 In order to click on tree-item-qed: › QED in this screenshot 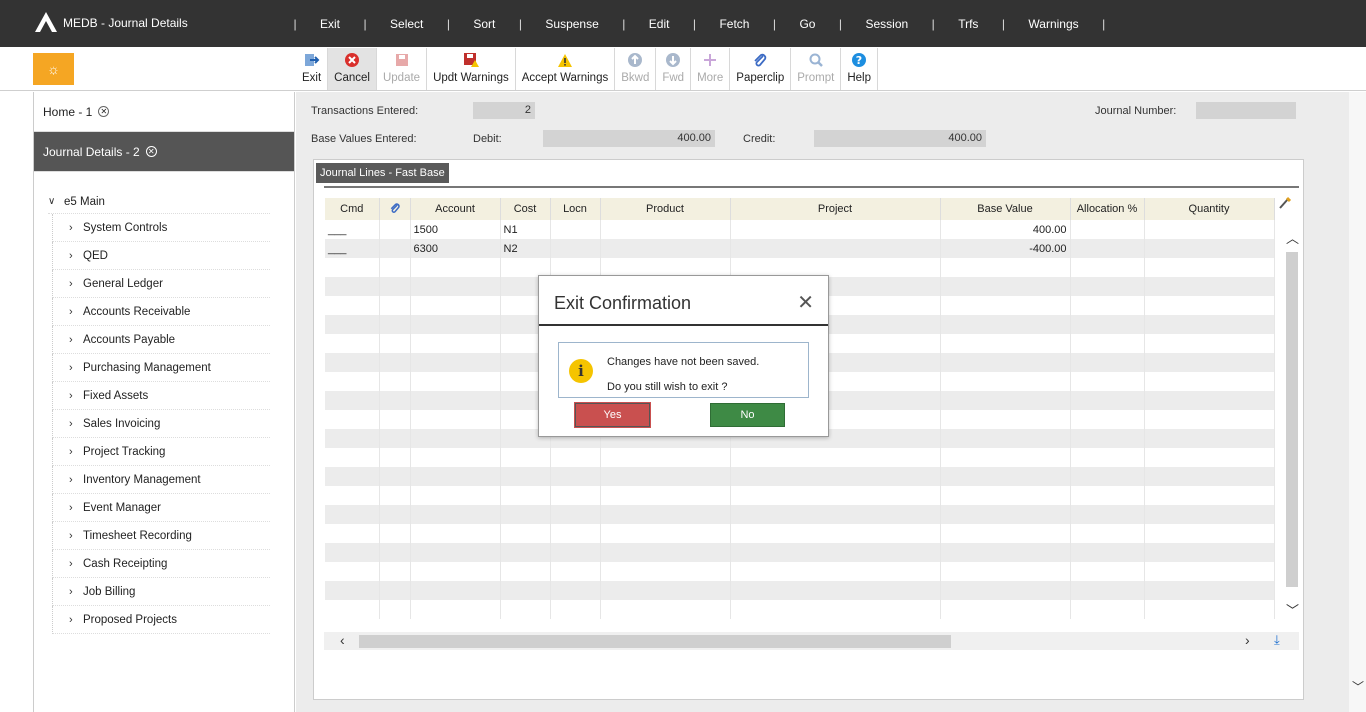, I will do `click(161, 256)`.